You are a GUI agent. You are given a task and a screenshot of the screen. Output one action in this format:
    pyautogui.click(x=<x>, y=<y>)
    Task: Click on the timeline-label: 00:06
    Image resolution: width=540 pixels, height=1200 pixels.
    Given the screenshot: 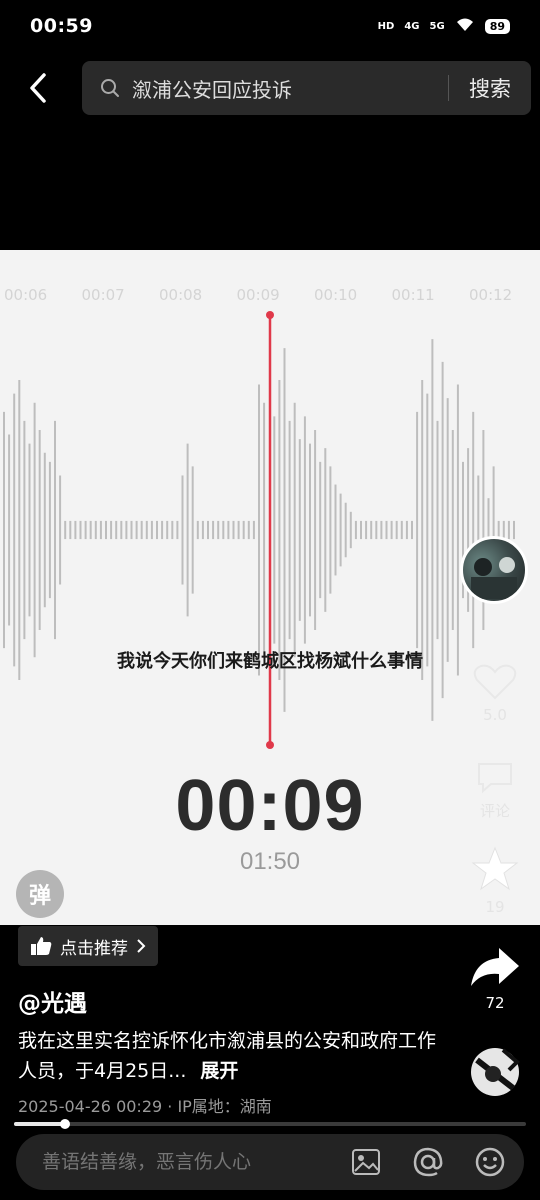 What is the action you would take?
    pyautogui.click(x=26, y=295)
    